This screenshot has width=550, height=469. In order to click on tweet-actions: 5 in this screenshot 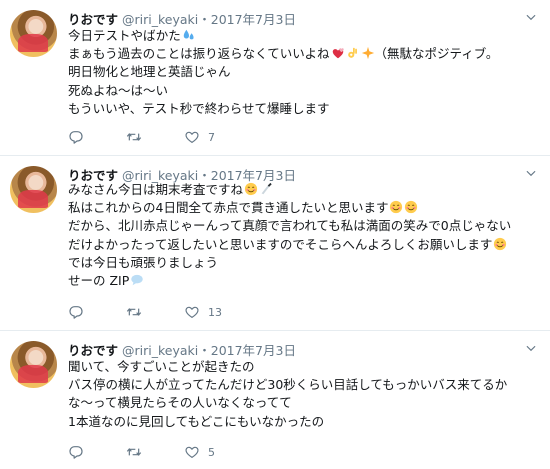, I will do `click(155, 452)`.